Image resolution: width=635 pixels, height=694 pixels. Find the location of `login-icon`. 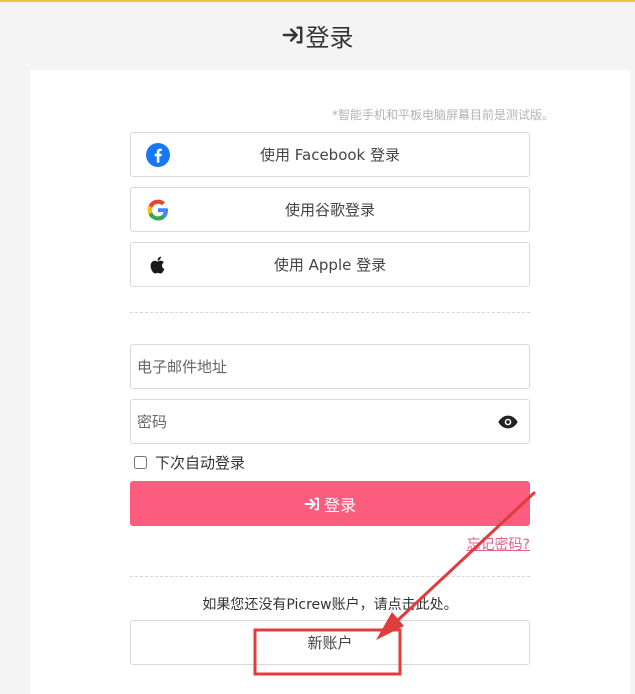

login-icon is located at coordinates (292, 35).